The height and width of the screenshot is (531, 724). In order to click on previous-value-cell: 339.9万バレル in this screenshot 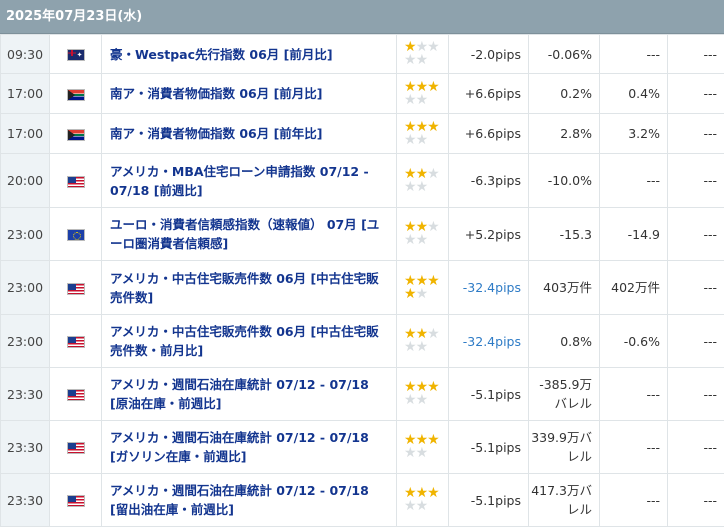, I will do `click(564, 447)`.